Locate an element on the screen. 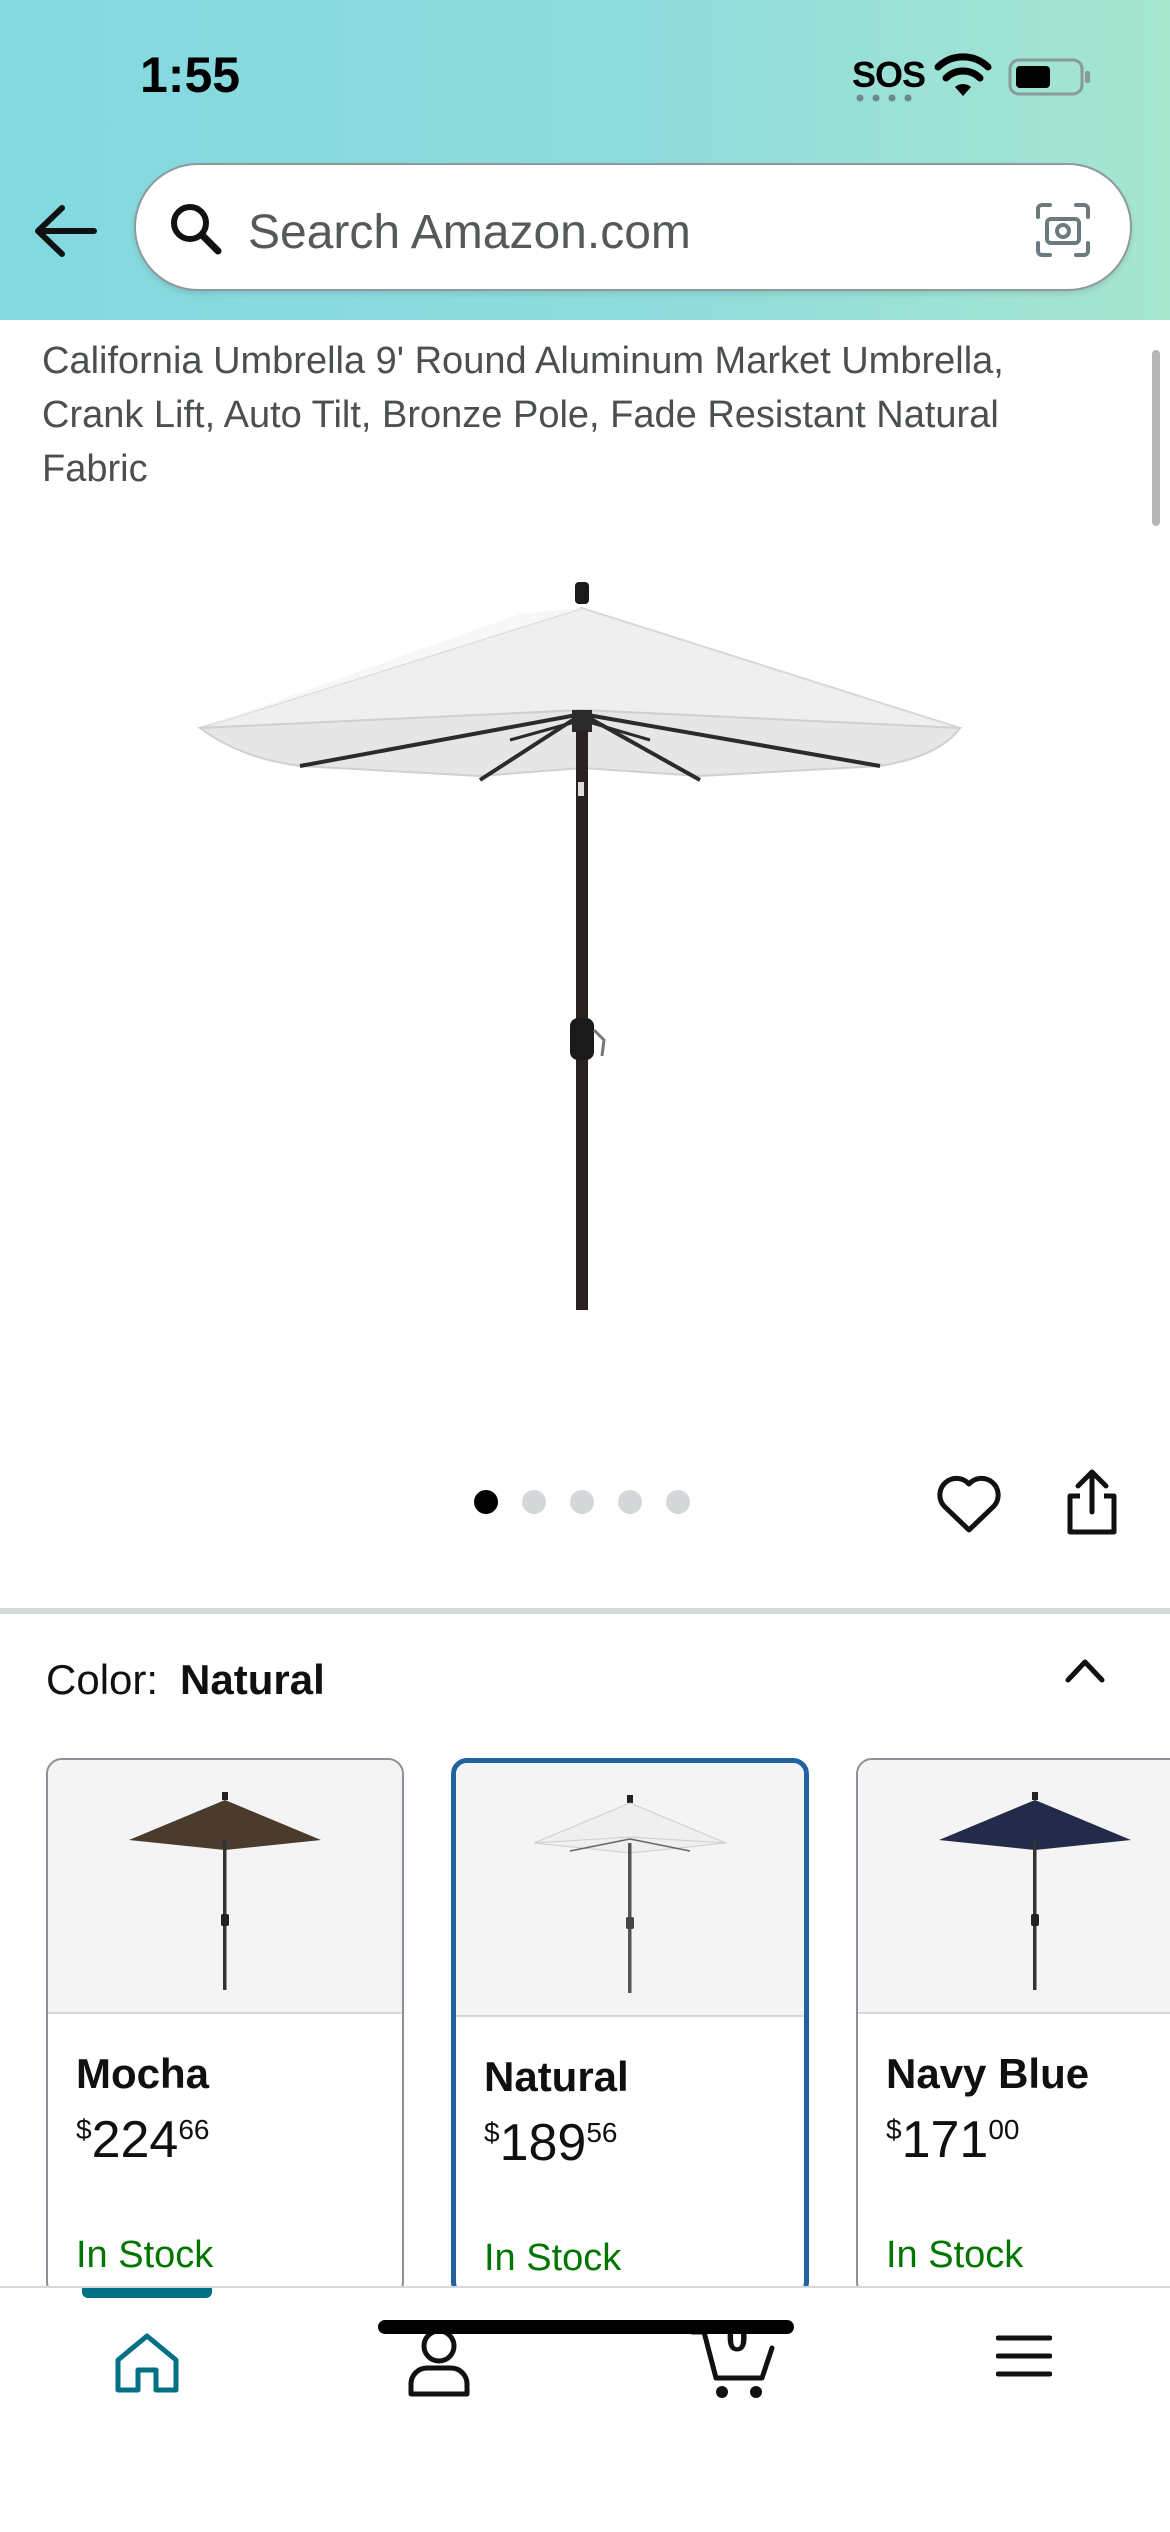 This screenshot has height=2532, width=1170. home-indicator is located at coordinates (586, 2327).